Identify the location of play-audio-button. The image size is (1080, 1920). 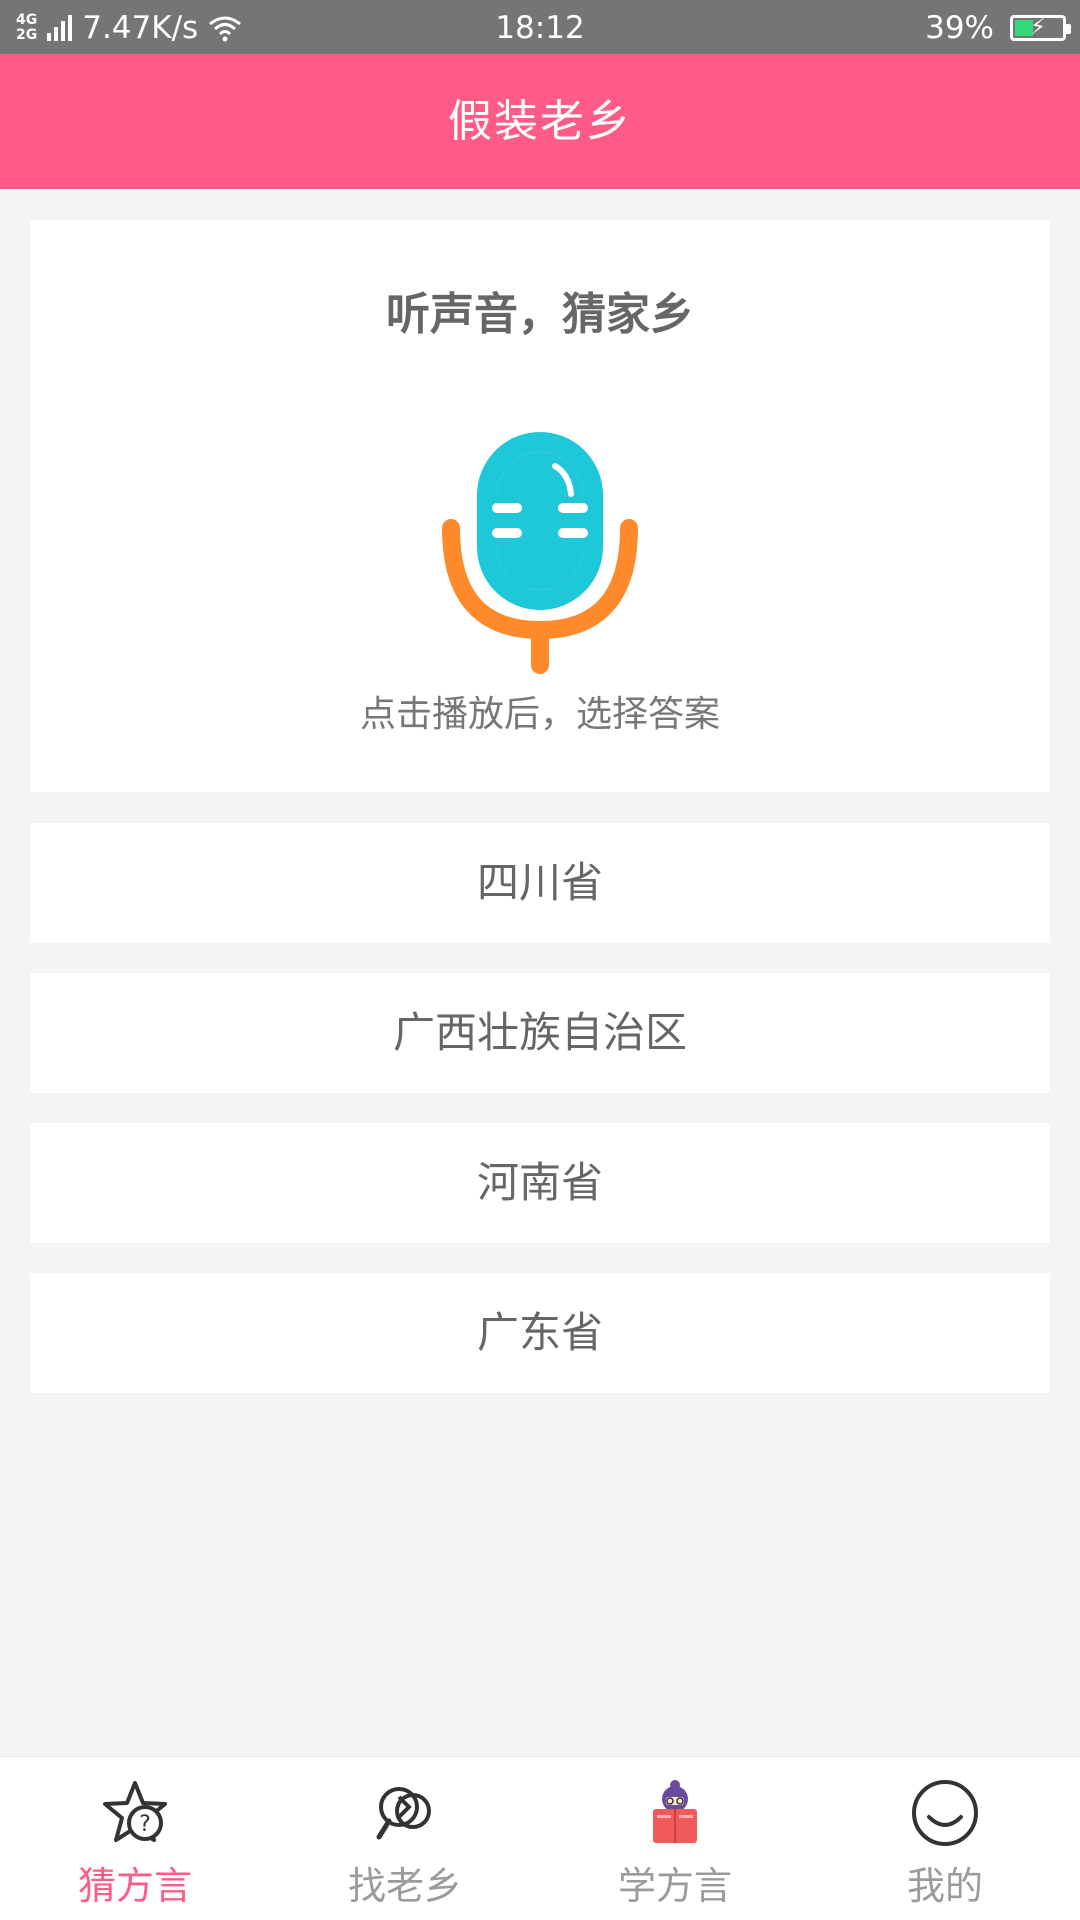
(540, 550).